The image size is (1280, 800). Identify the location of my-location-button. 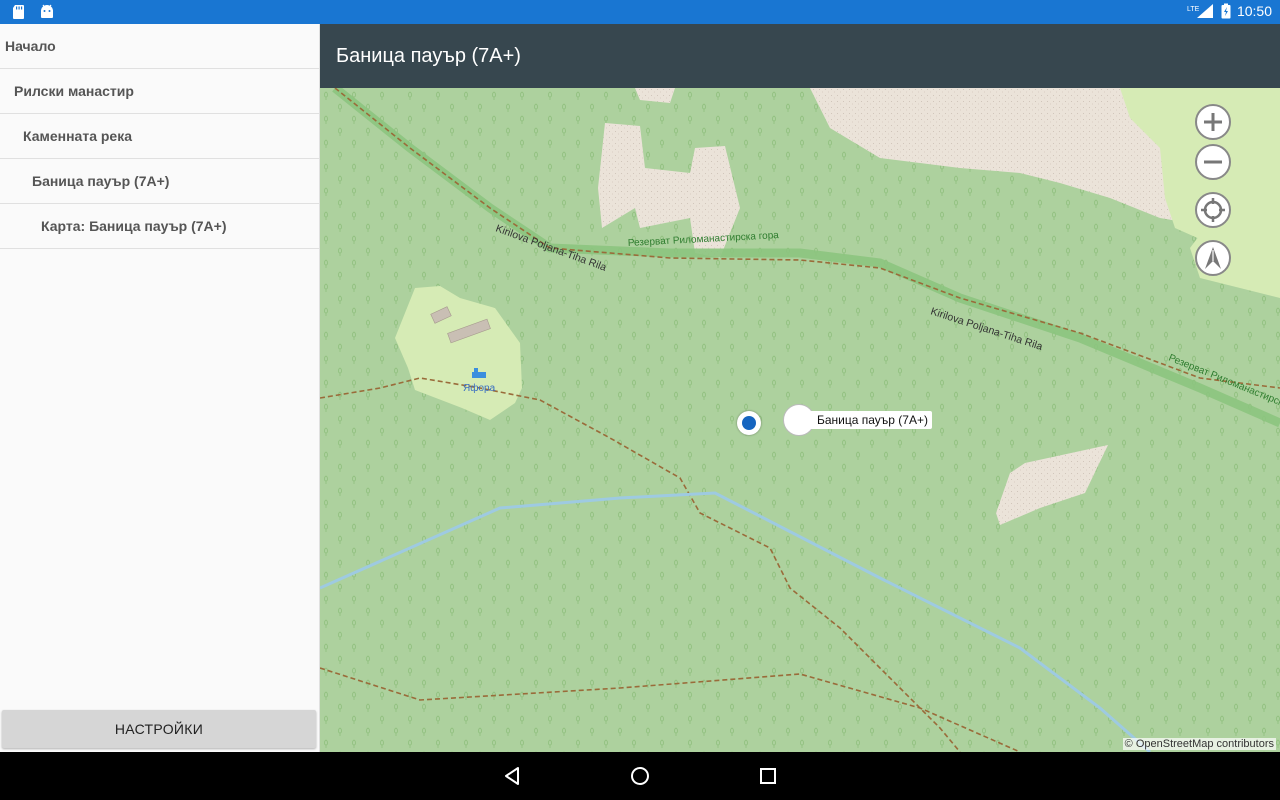
(1213, 210).